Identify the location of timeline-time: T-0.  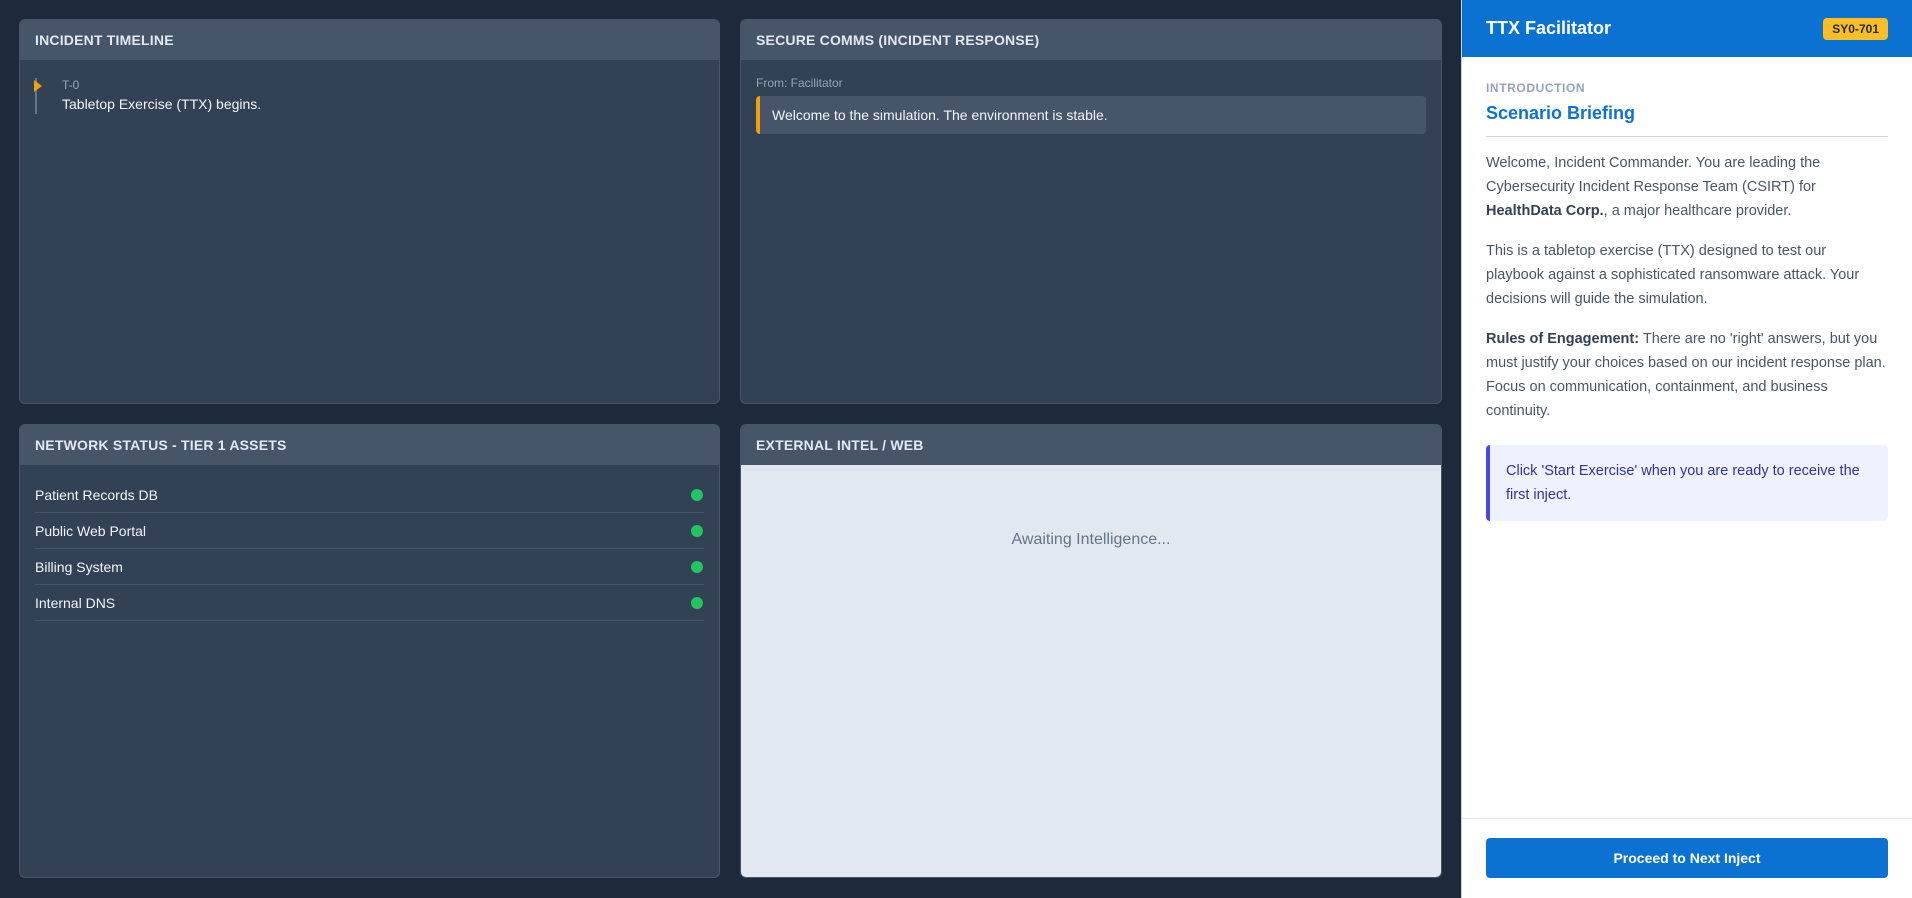
(71, 85).